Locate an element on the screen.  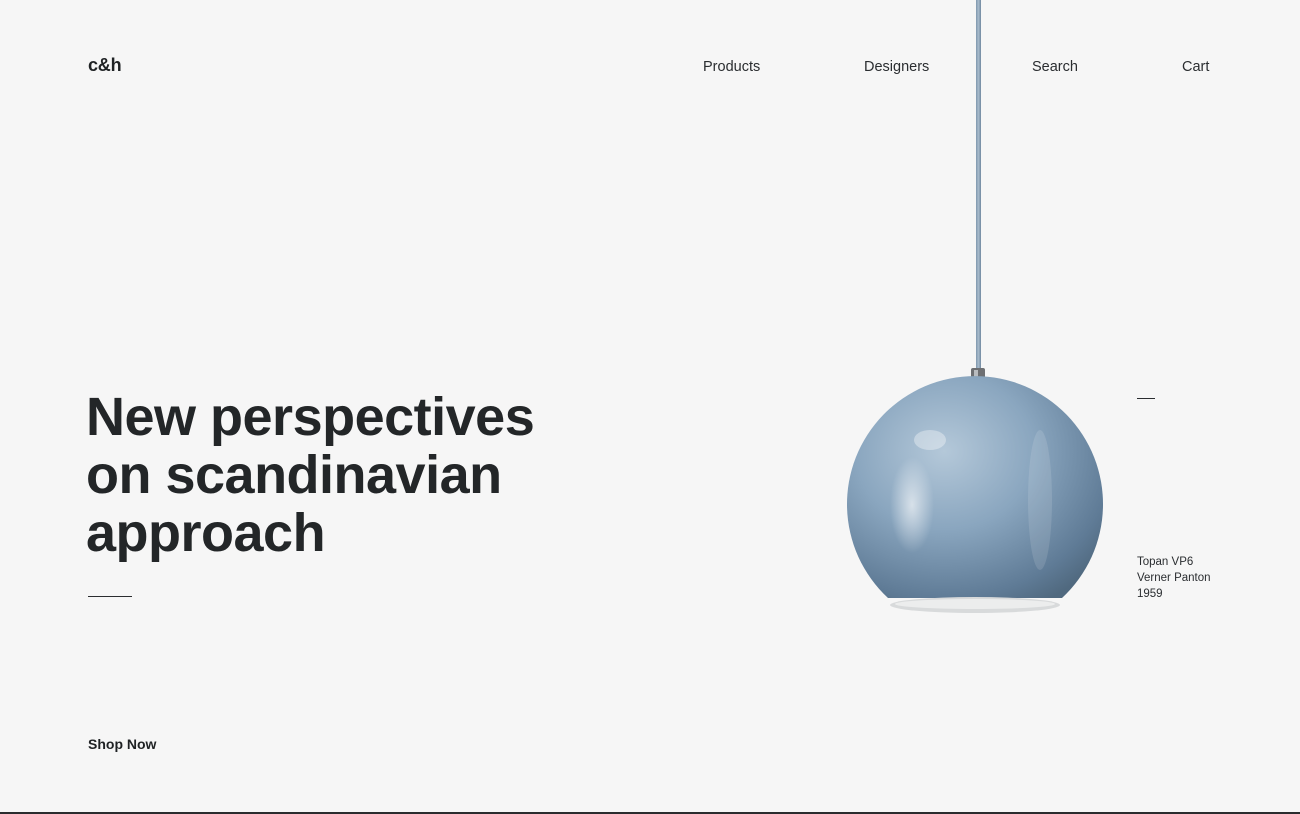
pendant-lamp-image is located at coordinates (975, 306).